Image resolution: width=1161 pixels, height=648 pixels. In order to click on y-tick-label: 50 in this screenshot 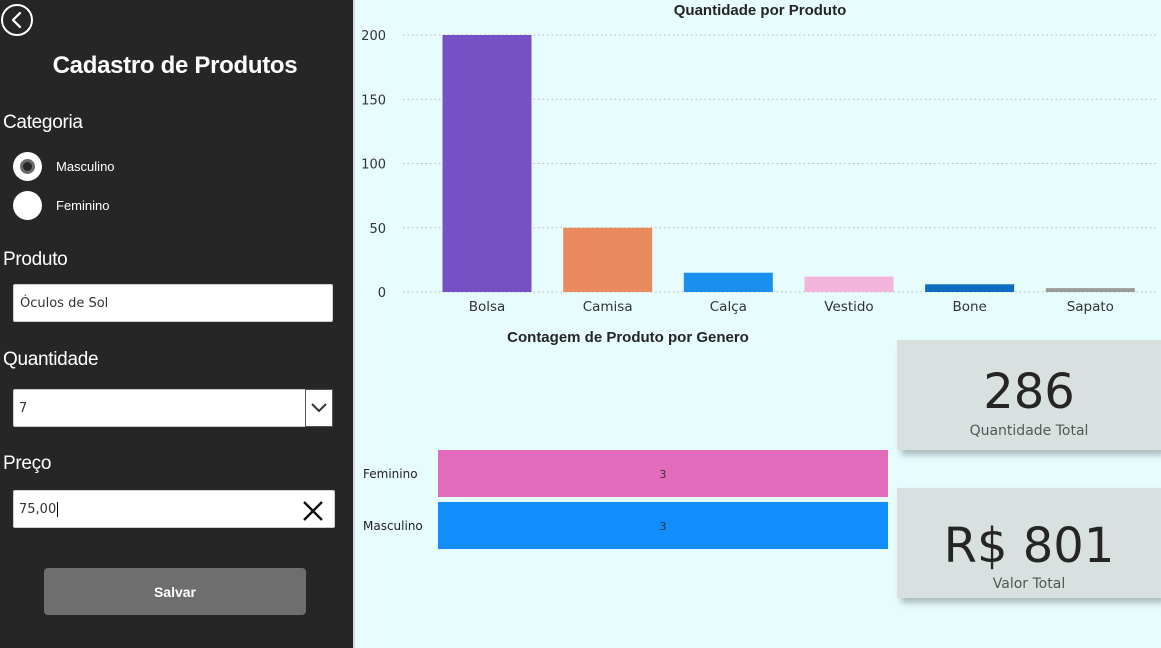, I will do `click(377, 229)`.